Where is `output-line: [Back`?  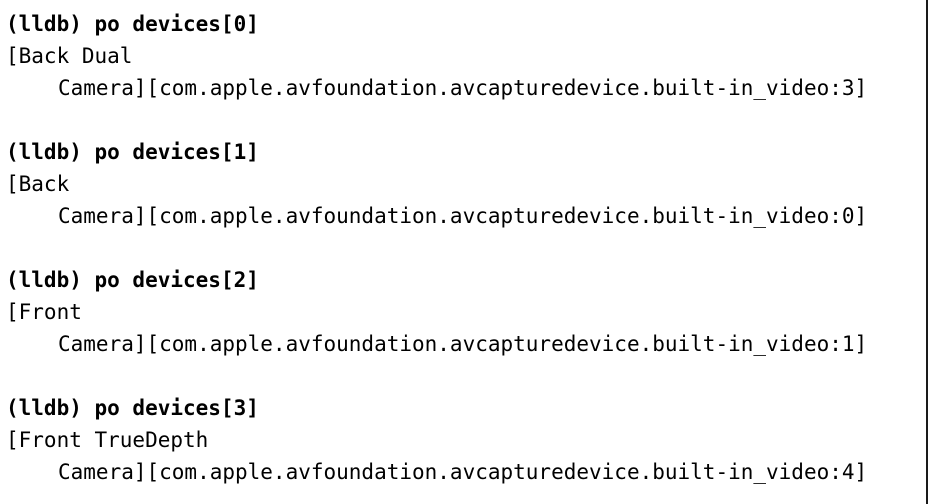
output-line: [Back is located at coordinates (38, 184).